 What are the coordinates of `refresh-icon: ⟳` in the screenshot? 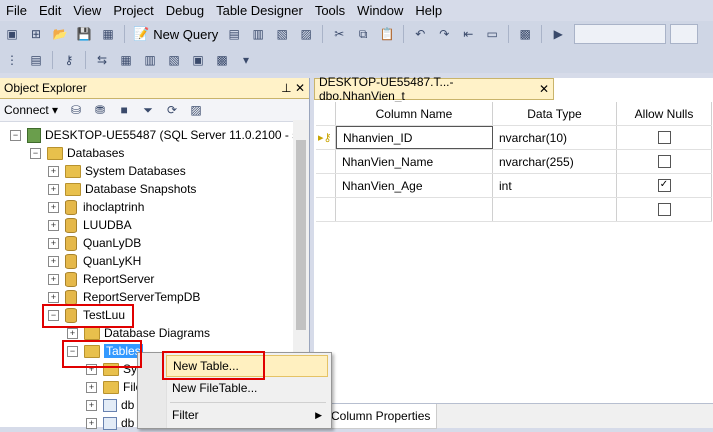 It's located at (172, 110).